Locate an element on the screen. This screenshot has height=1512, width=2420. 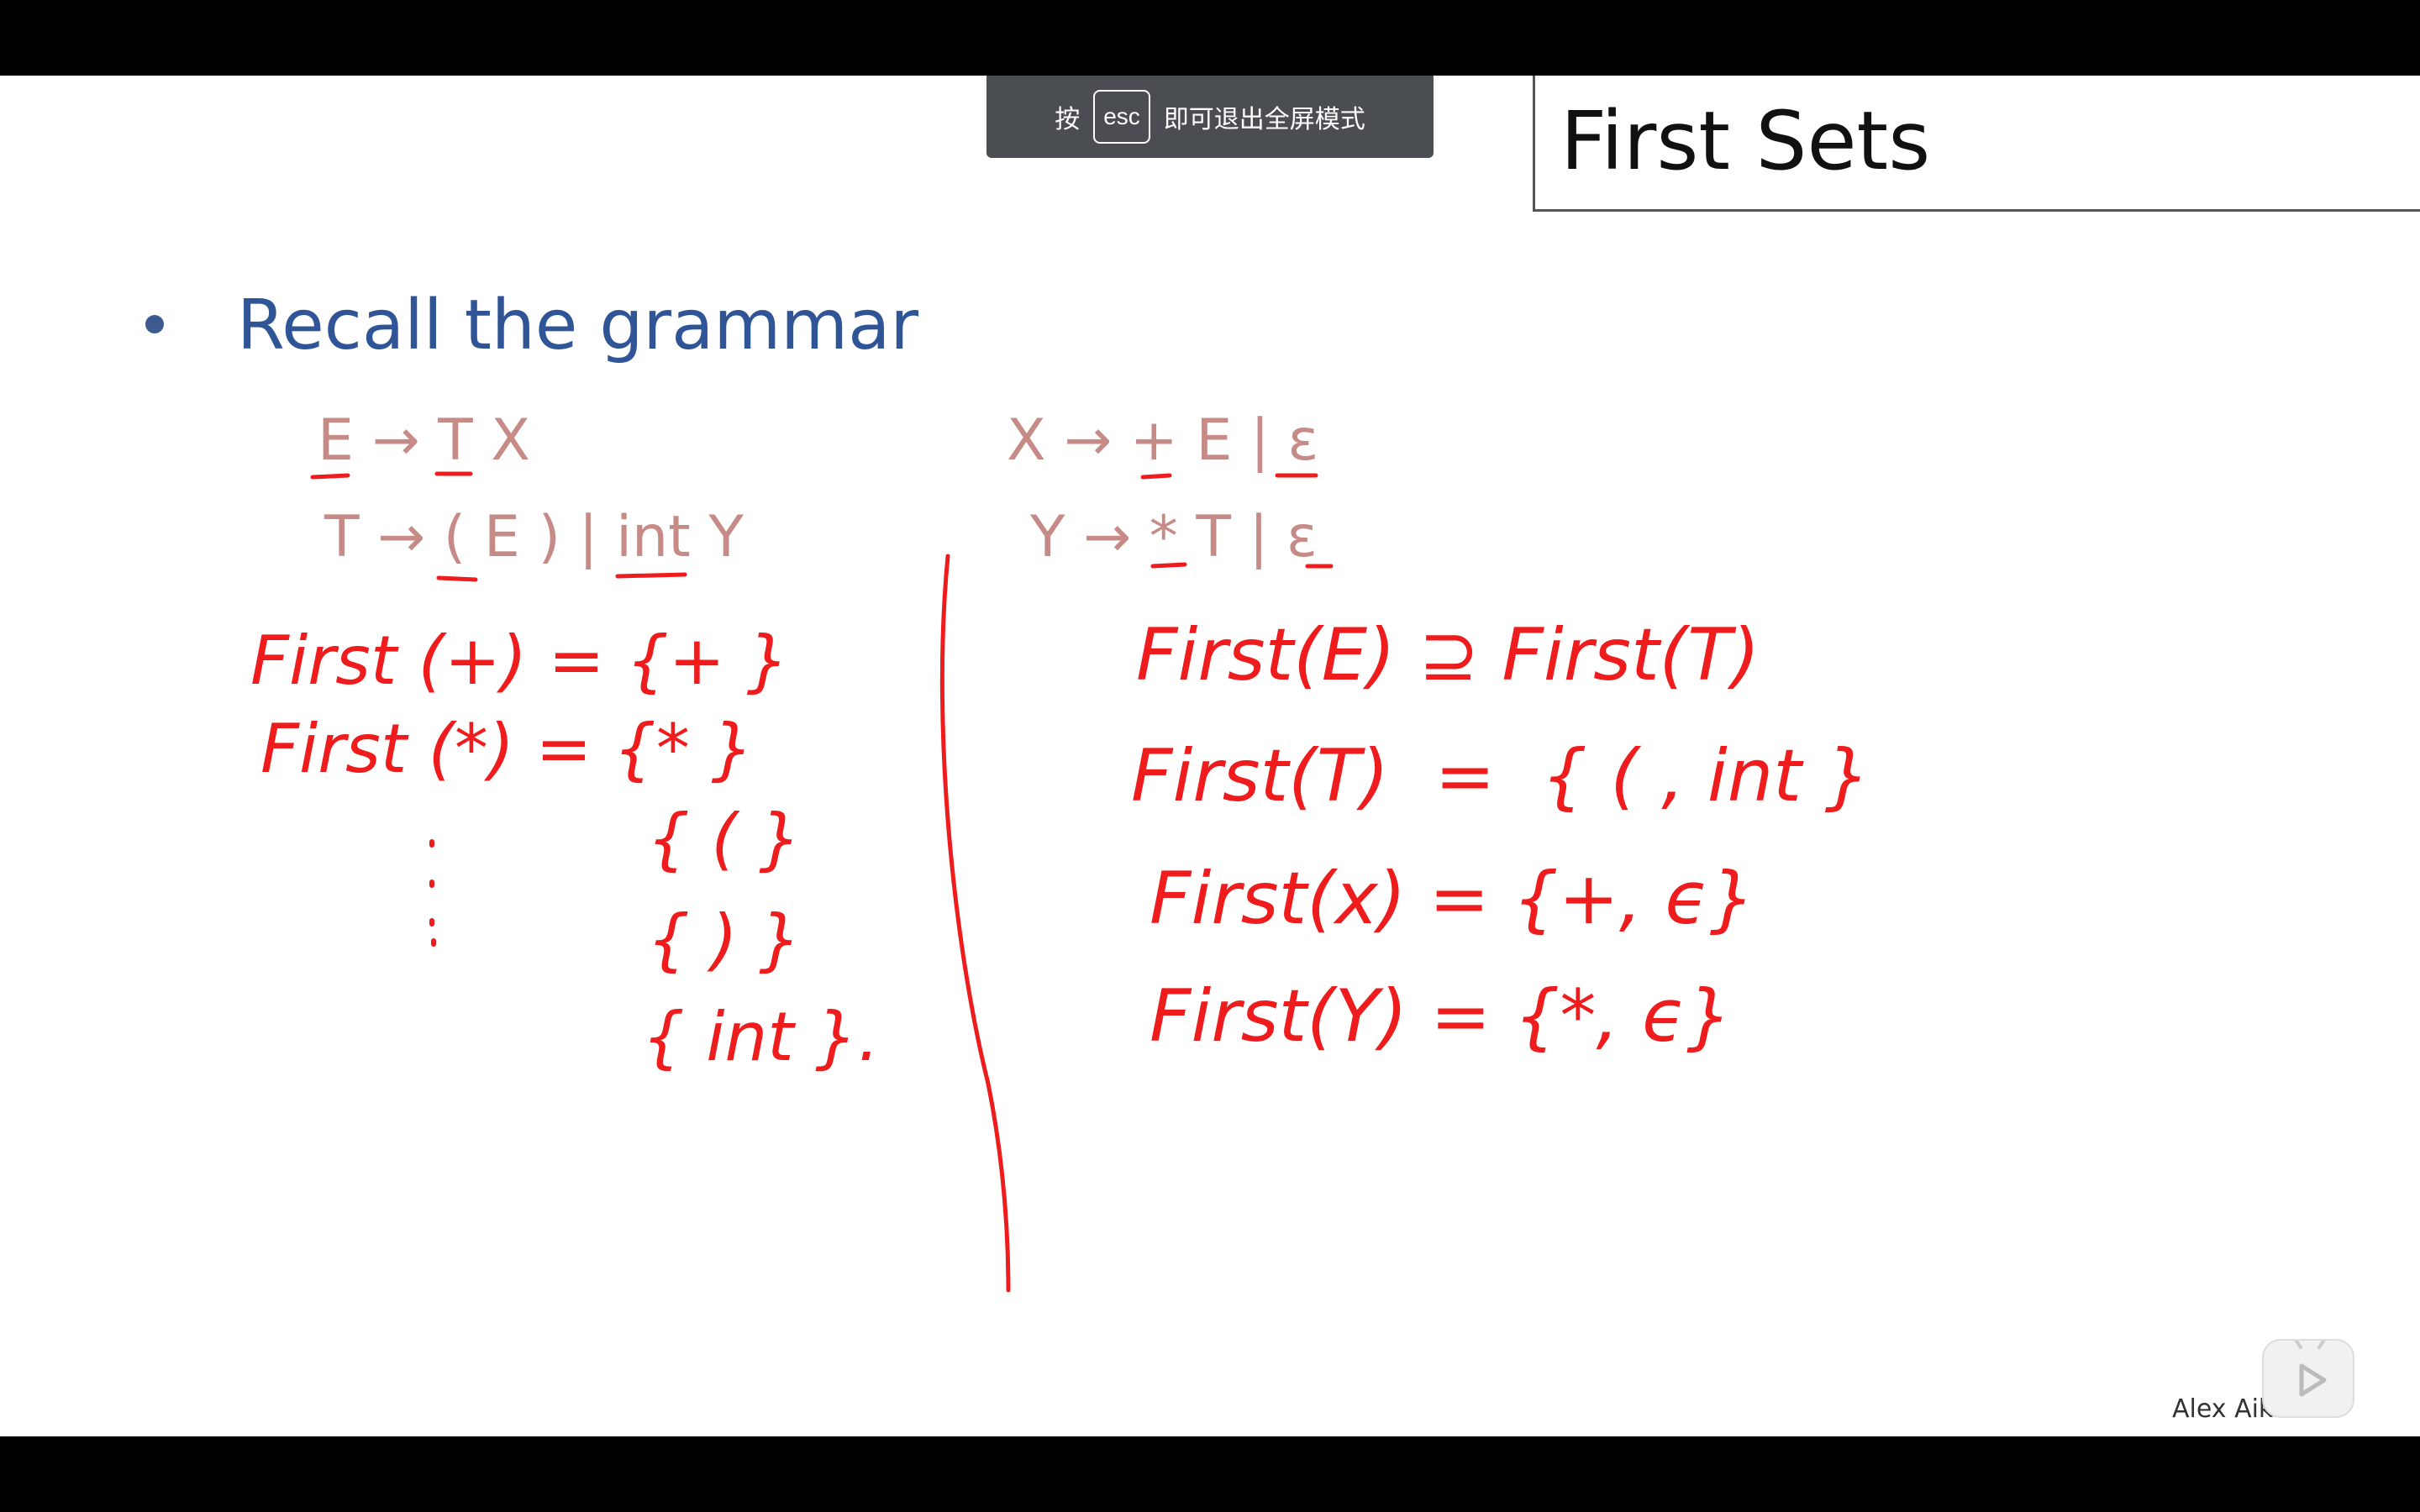
handwriting-set-lparen: { ( } is located at coordinates (724, 839).